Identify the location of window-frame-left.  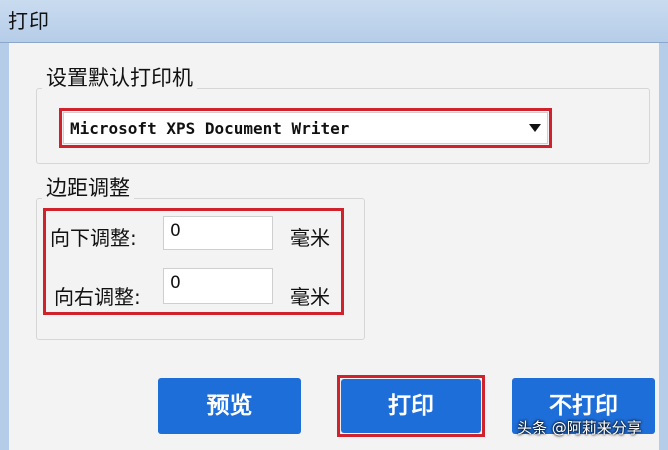
(4, 246).